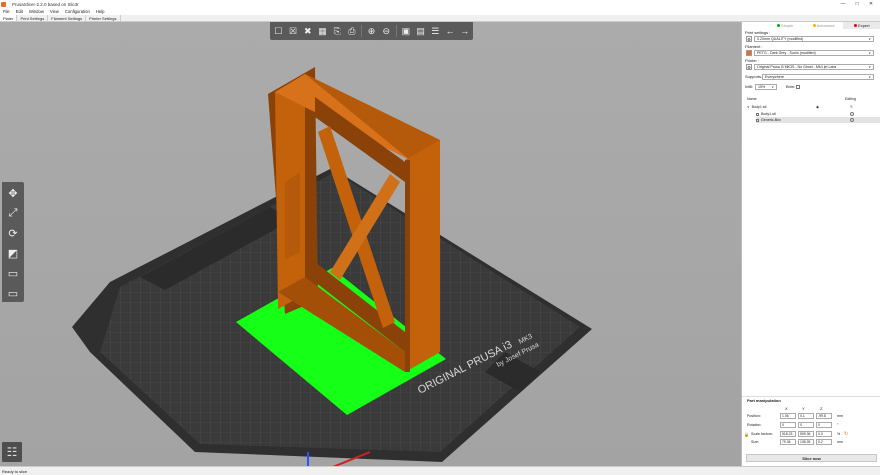  Describe the element at coordinates (838, 425) in the screenshot. I see `rotation-unit: °` at that location.